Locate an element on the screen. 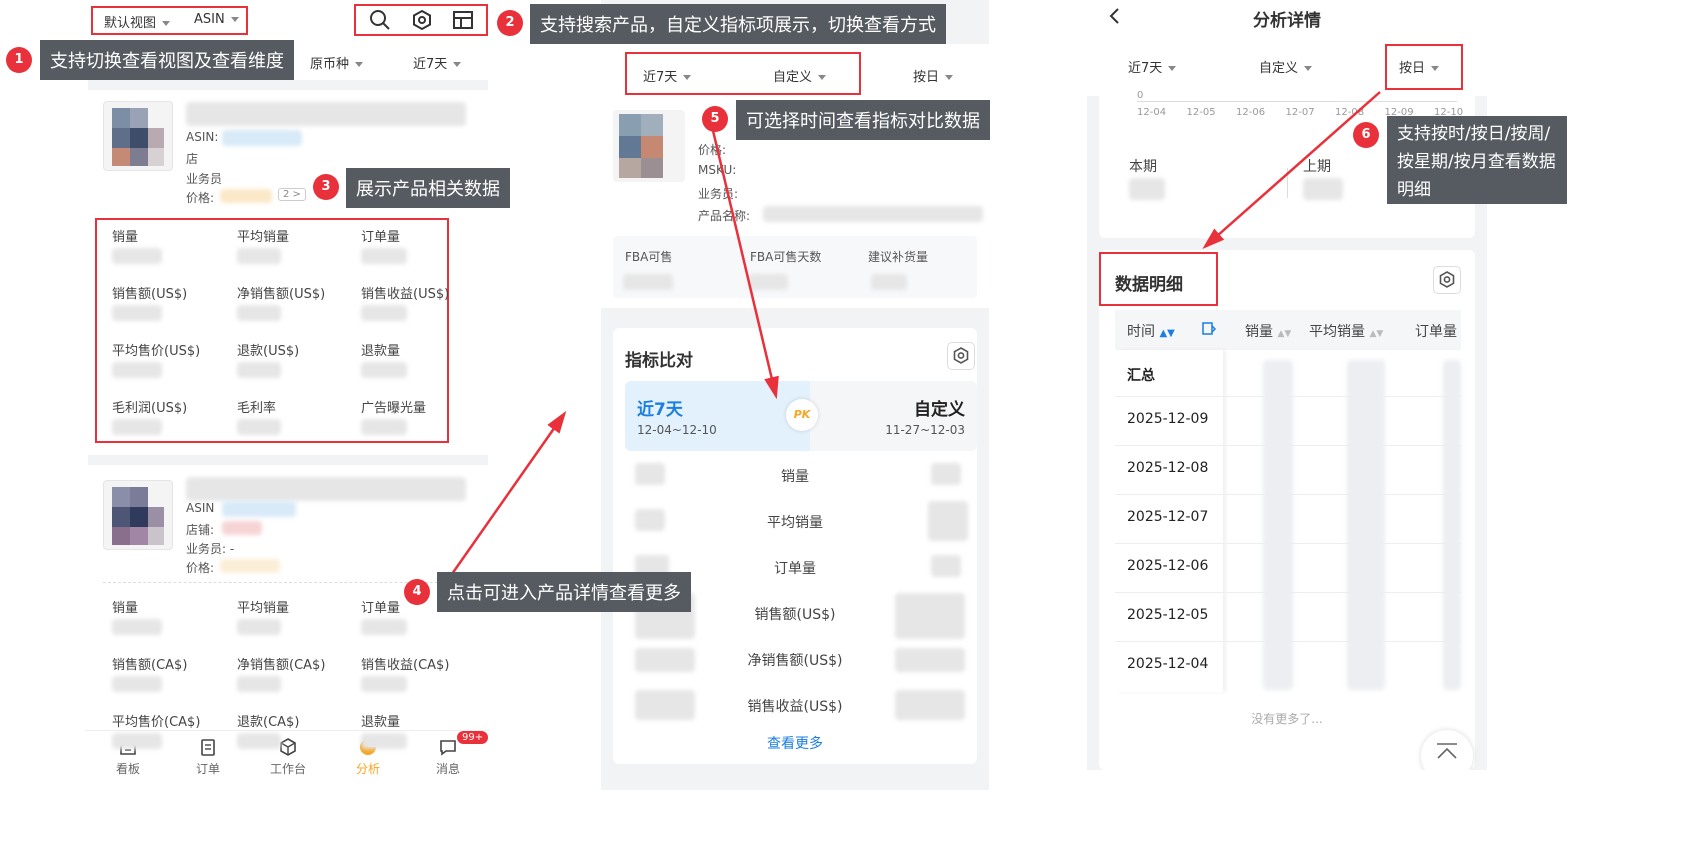 This screenshot has width=1691, height=852. annotation-tip: 可选择时间查看指标对比数据 is located at coordinates (863, 120).